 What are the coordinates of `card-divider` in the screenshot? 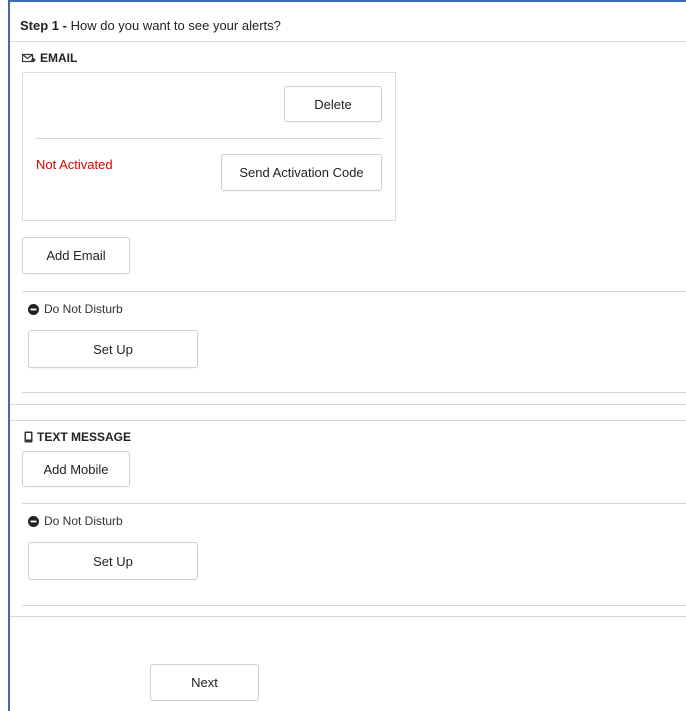 It's located at (209, 138).